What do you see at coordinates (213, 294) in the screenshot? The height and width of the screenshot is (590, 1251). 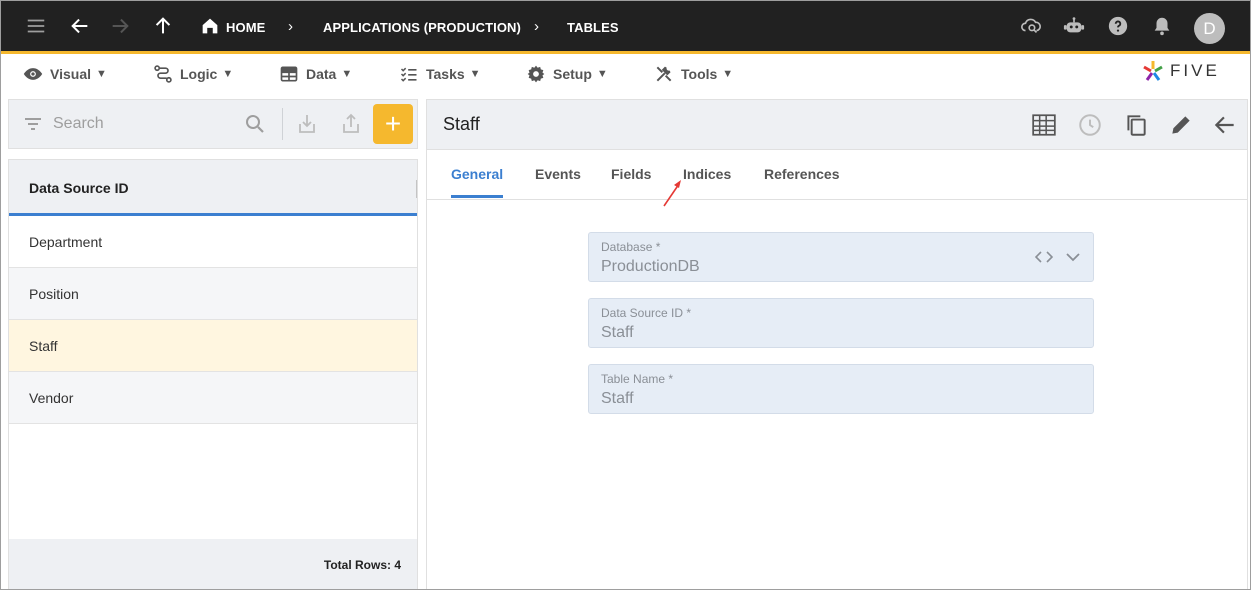 I see `list-item: Position` at bounding box center [213, 294].